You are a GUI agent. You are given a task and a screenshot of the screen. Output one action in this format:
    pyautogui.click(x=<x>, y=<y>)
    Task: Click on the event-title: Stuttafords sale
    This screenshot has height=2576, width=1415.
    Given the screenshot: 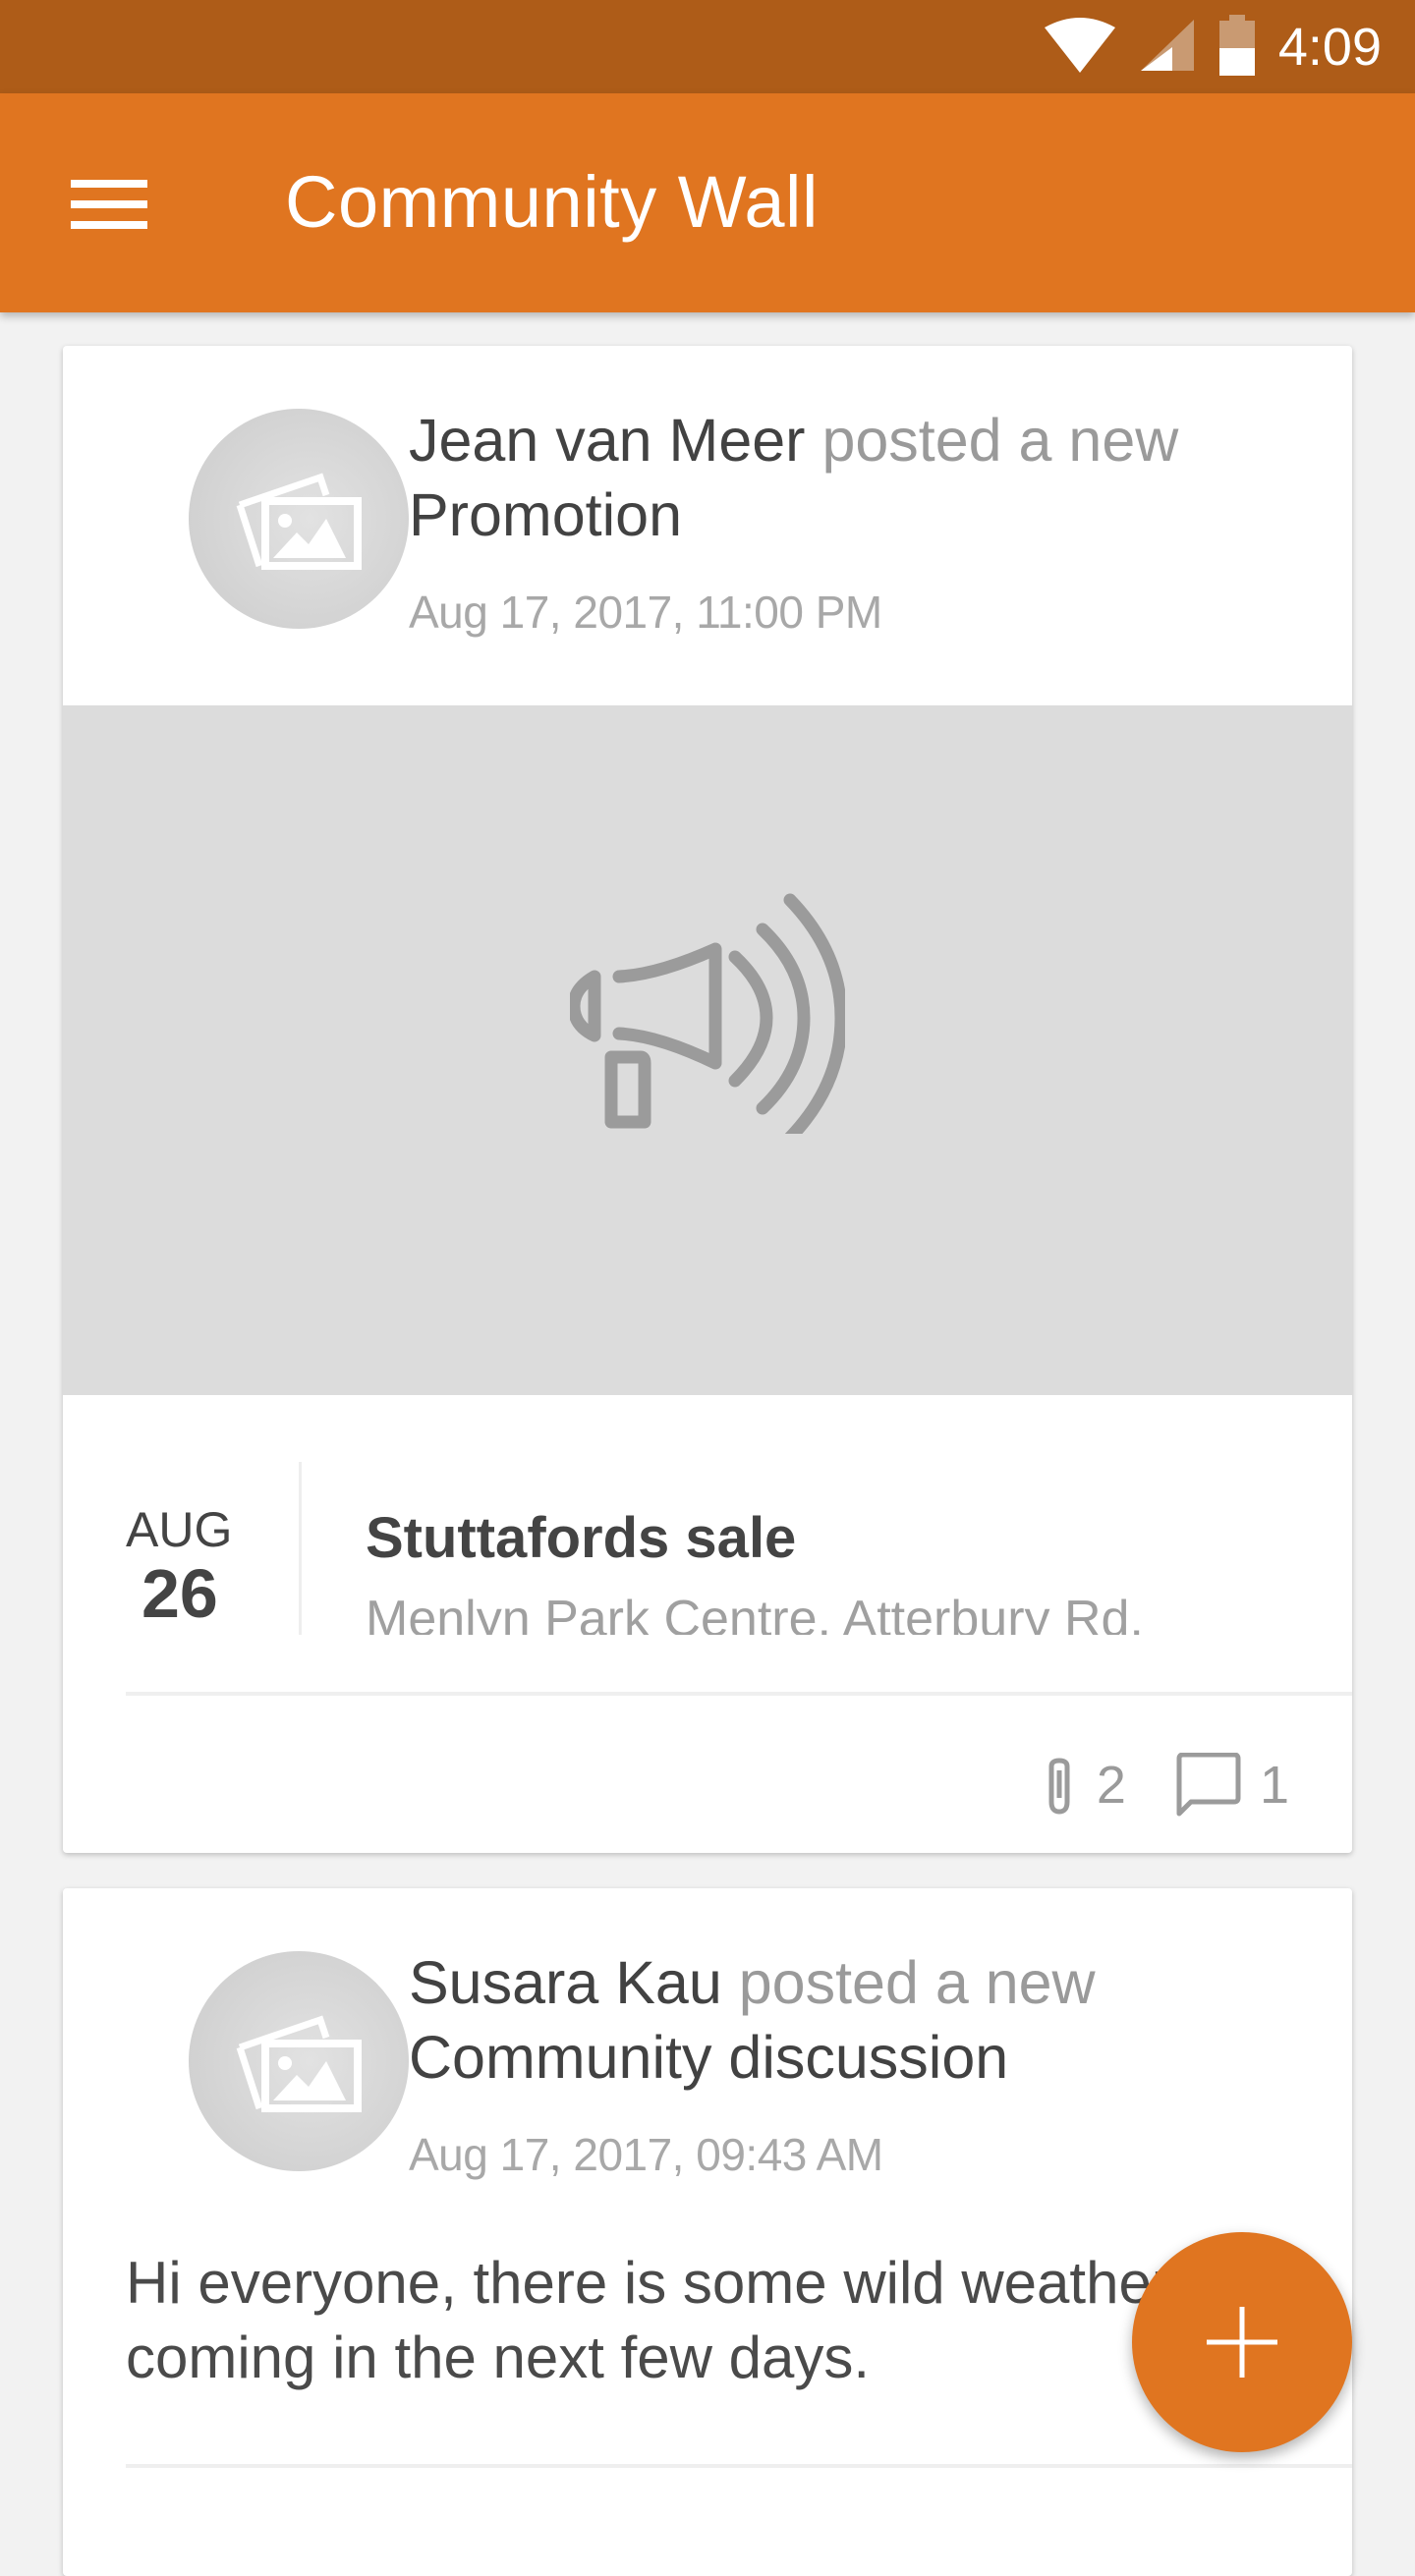 What is the action you would take?
    pyautogui.click(x=581, y=1538)
    